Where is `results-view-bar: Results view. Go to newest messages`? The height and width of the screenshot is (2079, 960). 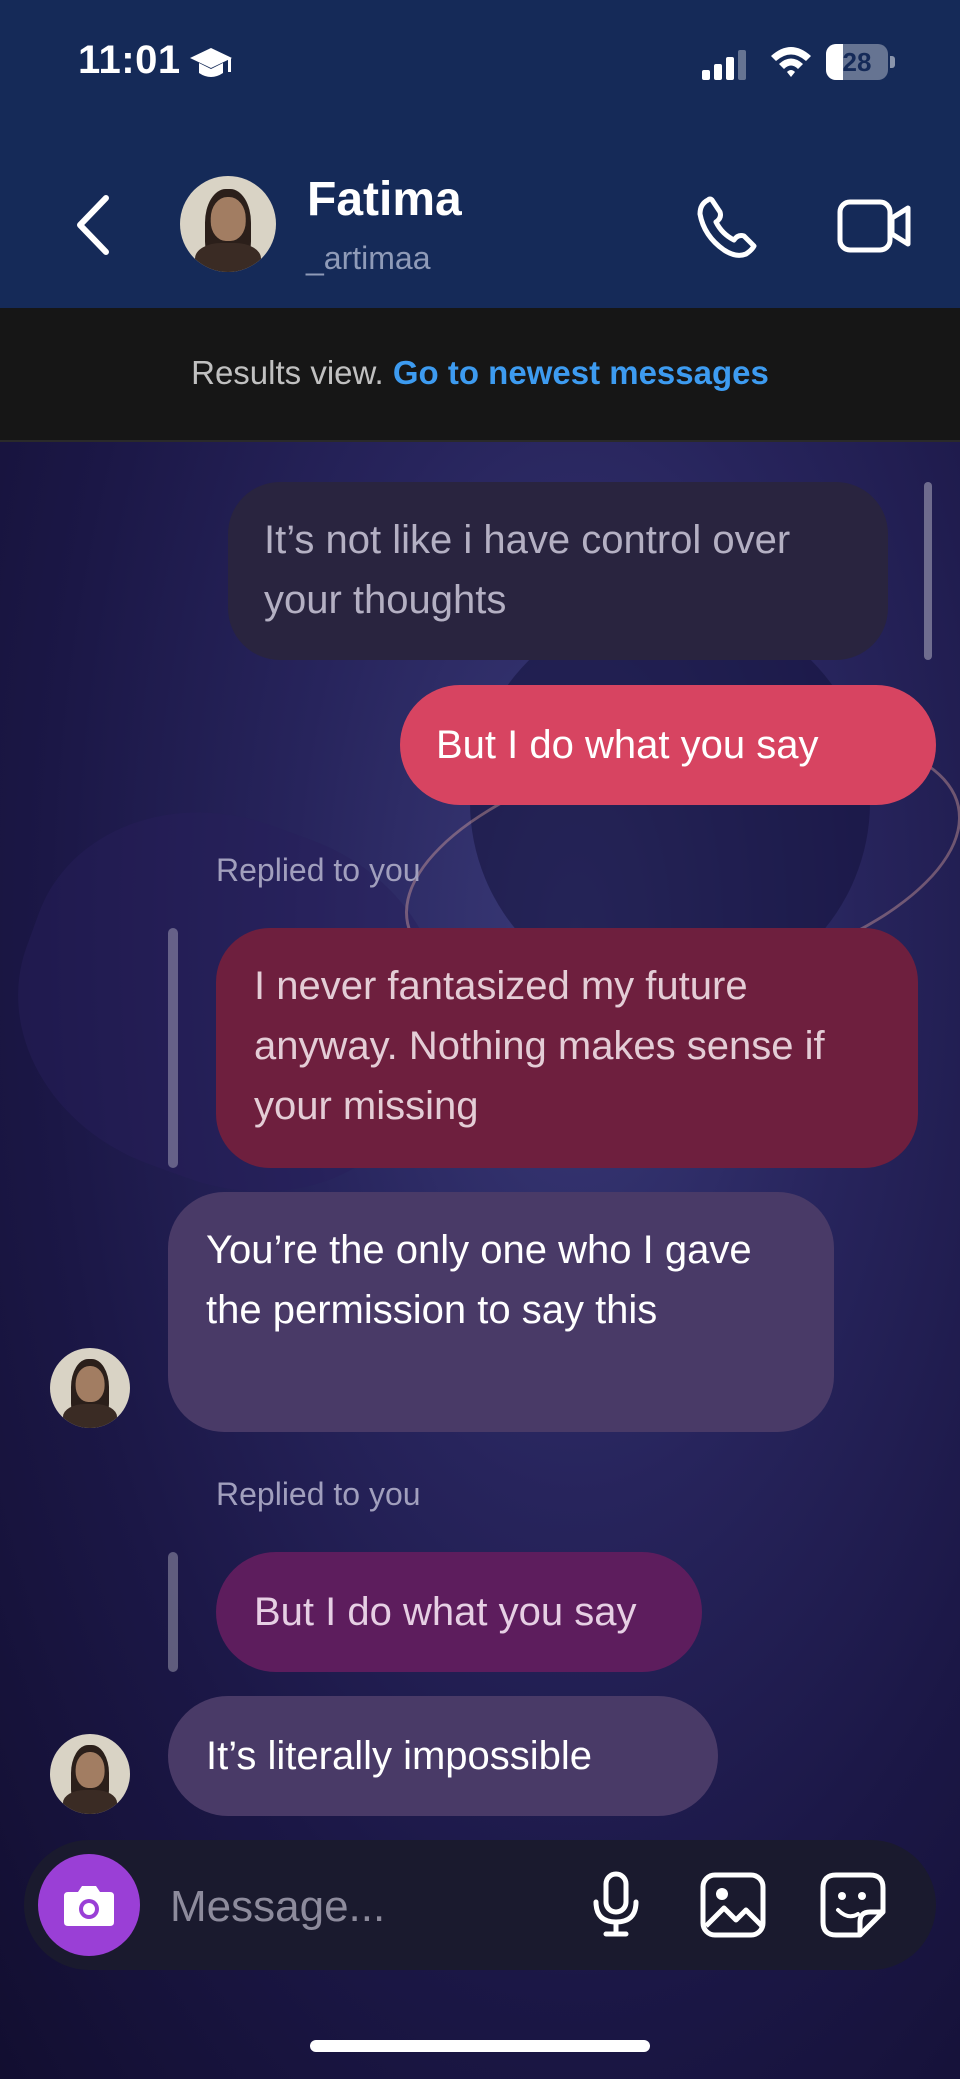 results-view-bar: Results view. Go to newest messages is located at coordinates (480, 375).